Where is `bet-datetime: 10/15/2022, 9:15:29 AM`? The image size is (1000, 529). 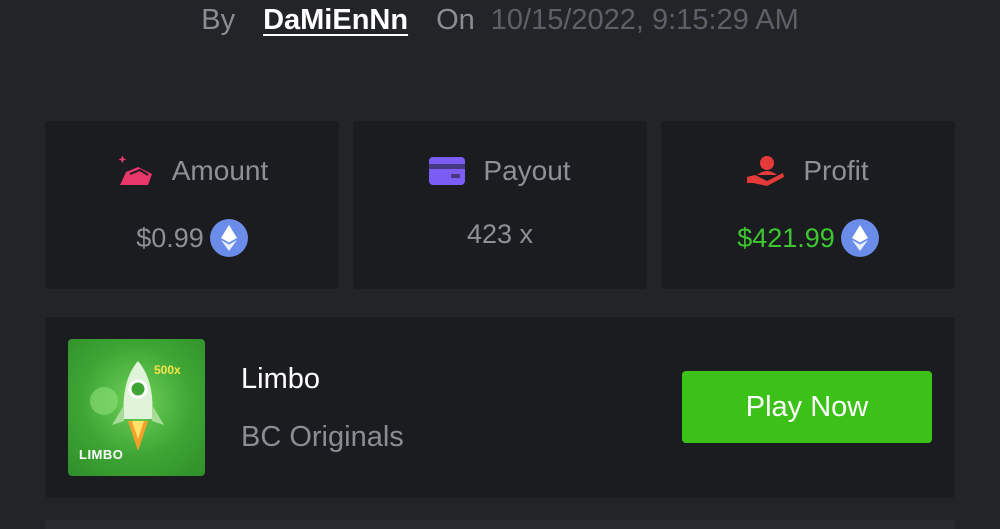
bet-datetime: 10/15/2022, 9:15:29 AM is located at coordinates (644, 19).